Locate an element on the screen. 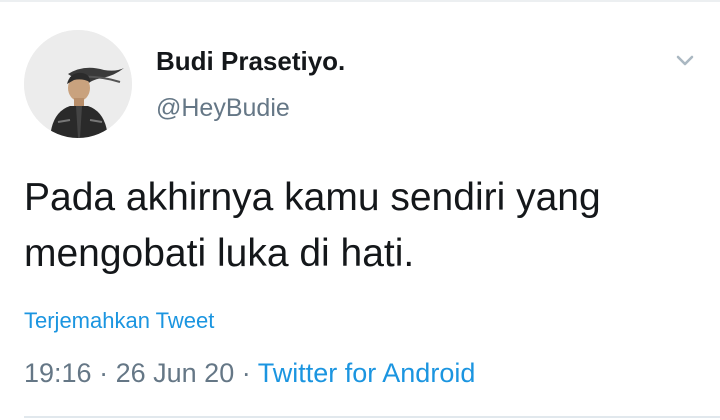  more-options-button is located at coordinates (685, 61).